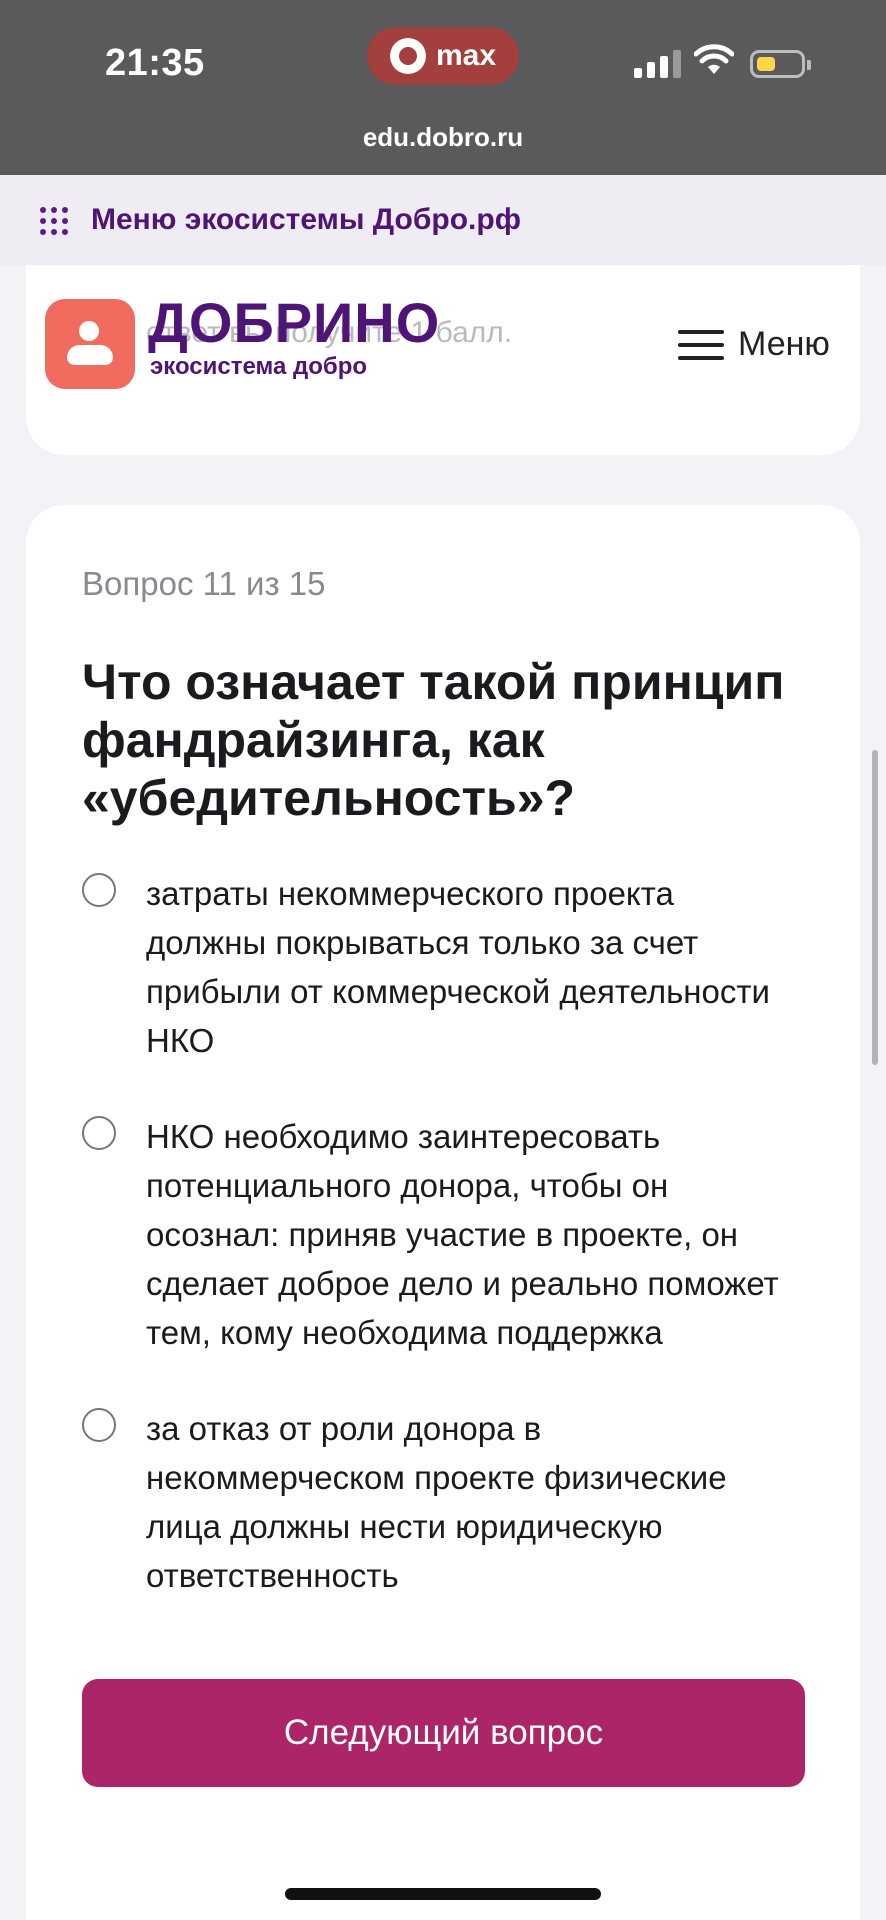  I want to click on max-app-pill: max, so click(443, 56).